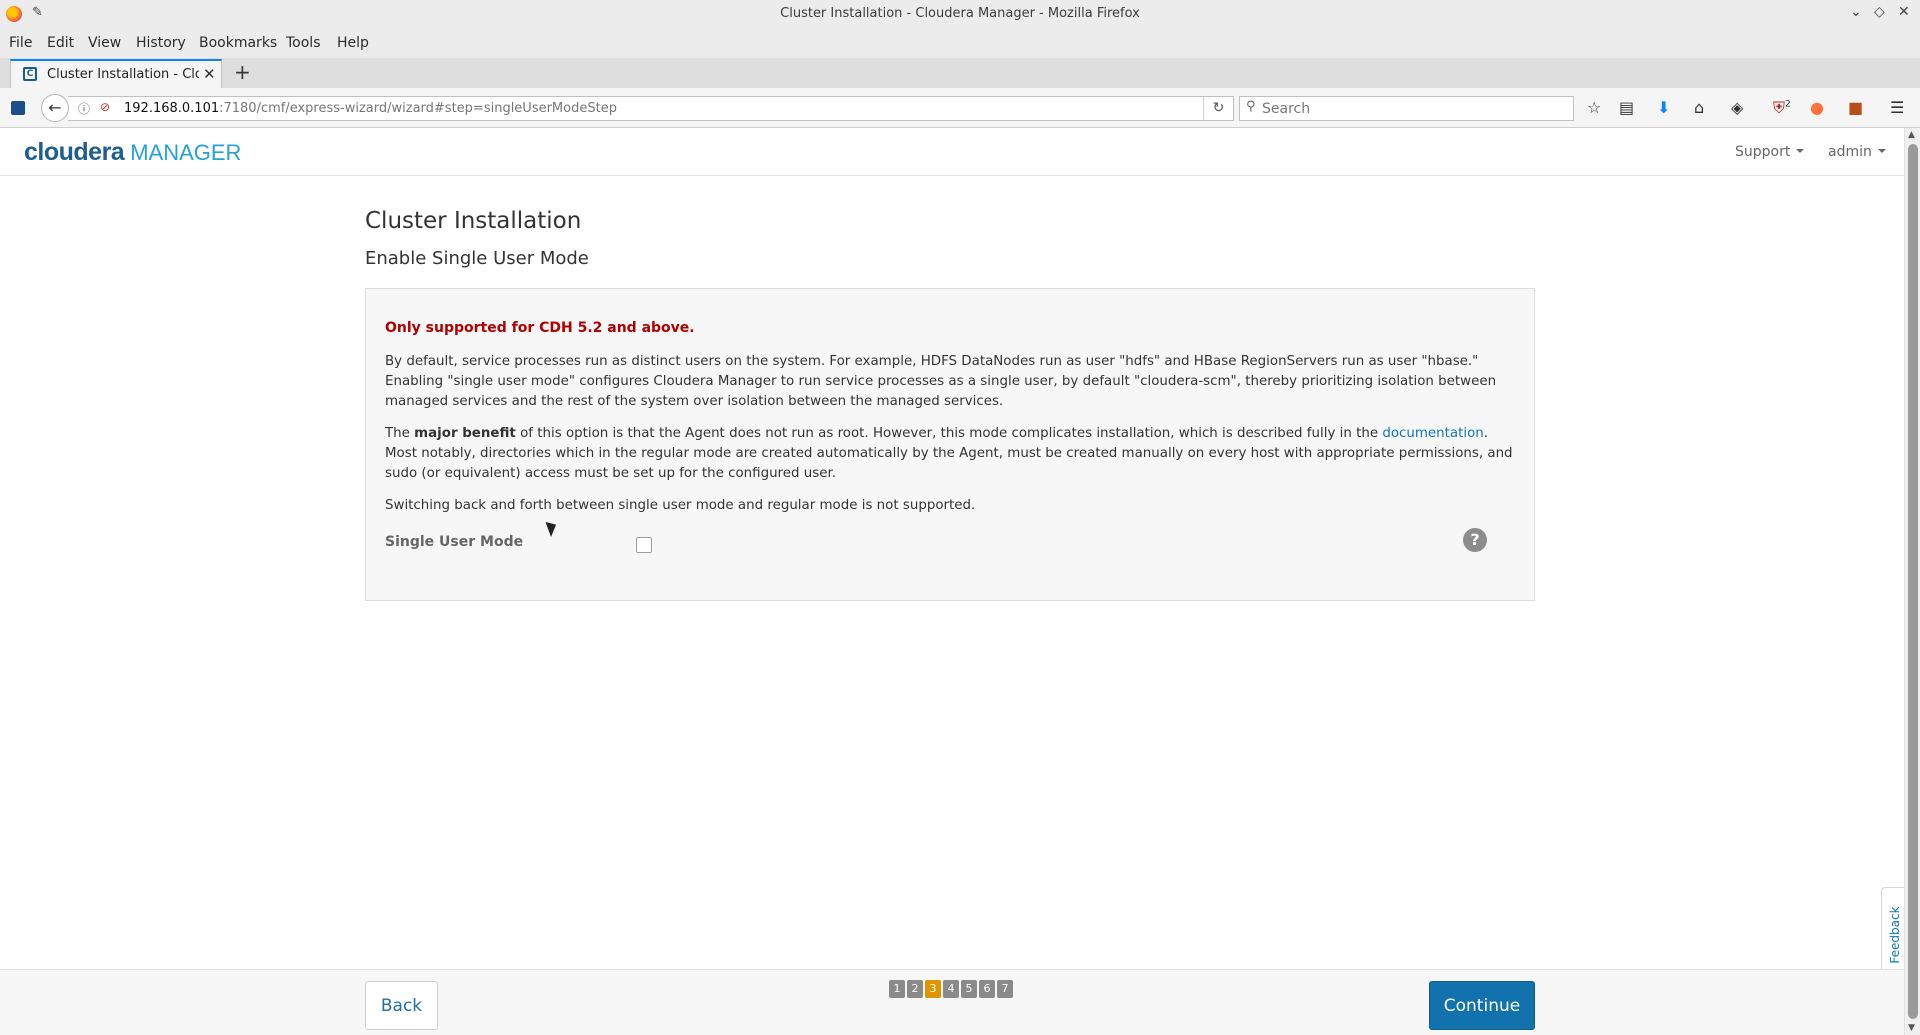 Image resolution: width=1920 pixels, height=1035 pixels. Describe the element at coordinates (209, 74) in the screenshot. I see `tab-close-icon: ✕` at that location.